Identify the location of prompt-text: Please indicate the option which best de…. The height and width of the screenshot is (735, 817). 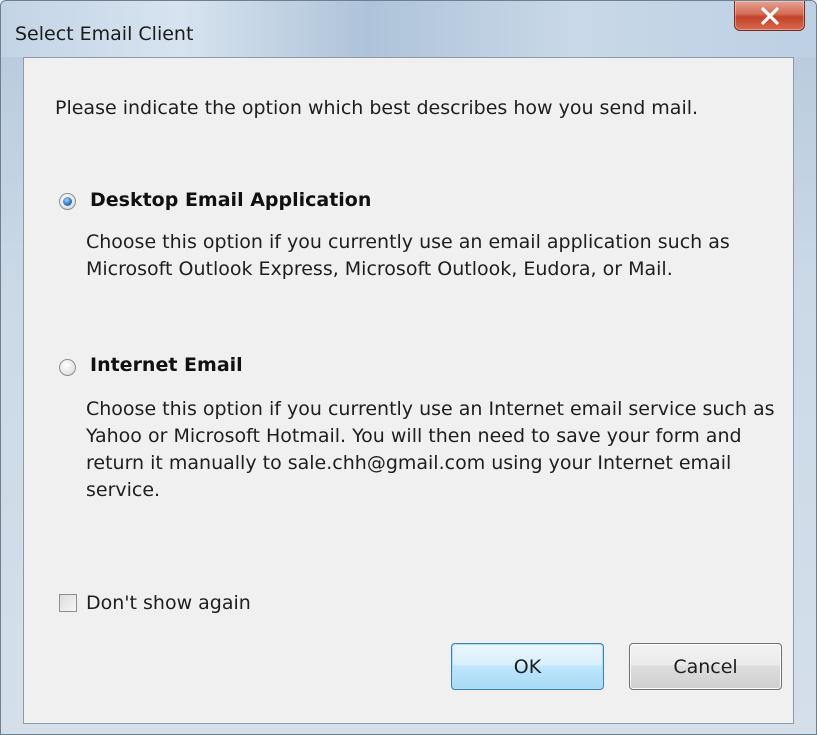
(377, 108).